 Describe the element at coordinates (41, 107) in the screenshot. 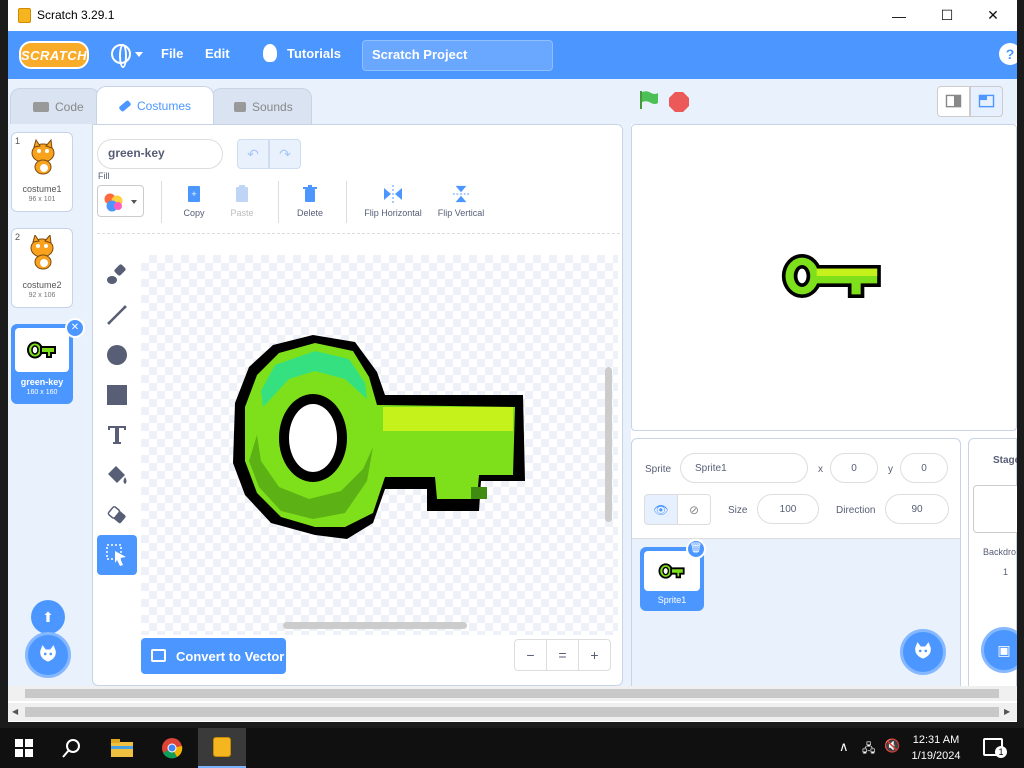

I see `code-icon` at that location.